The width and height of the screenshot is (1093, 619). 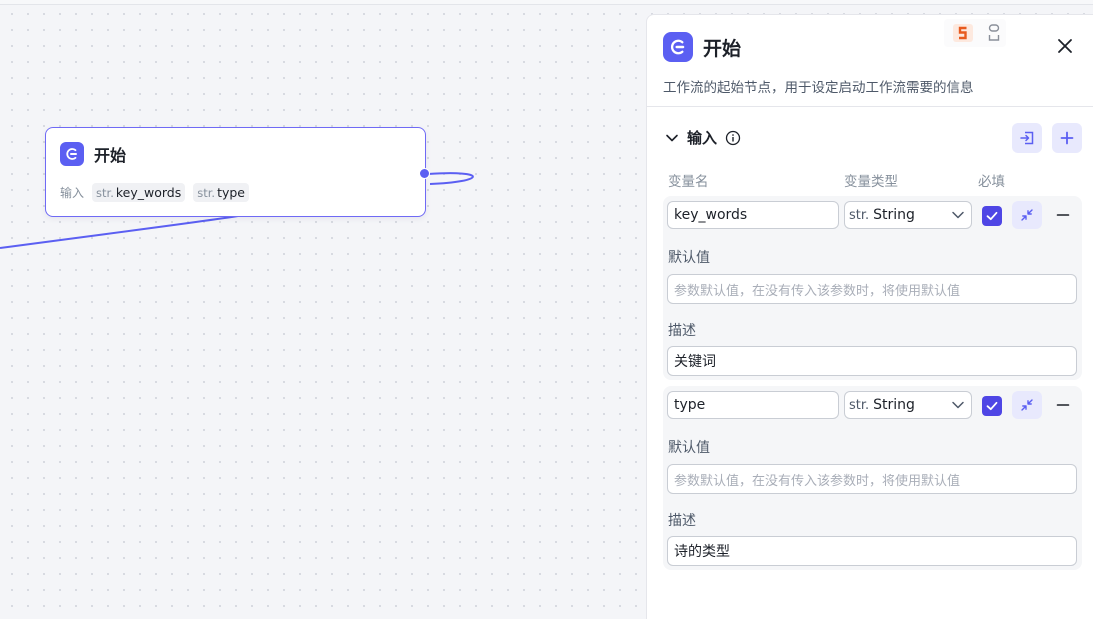 I want to click on panel-description: 工作流的起始节点，用于设定启动工作流需要的信息, so click(x=818, y=88).